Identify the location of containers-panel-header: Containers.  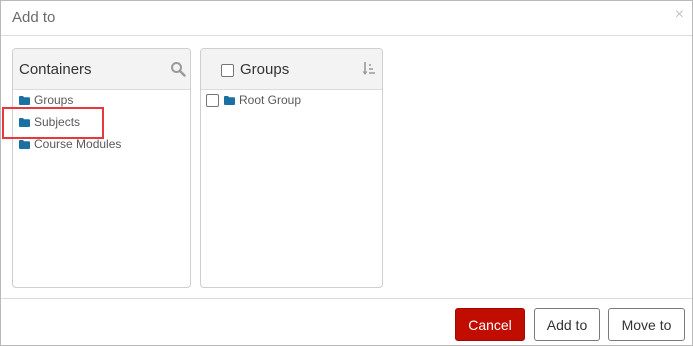
(101, 69).